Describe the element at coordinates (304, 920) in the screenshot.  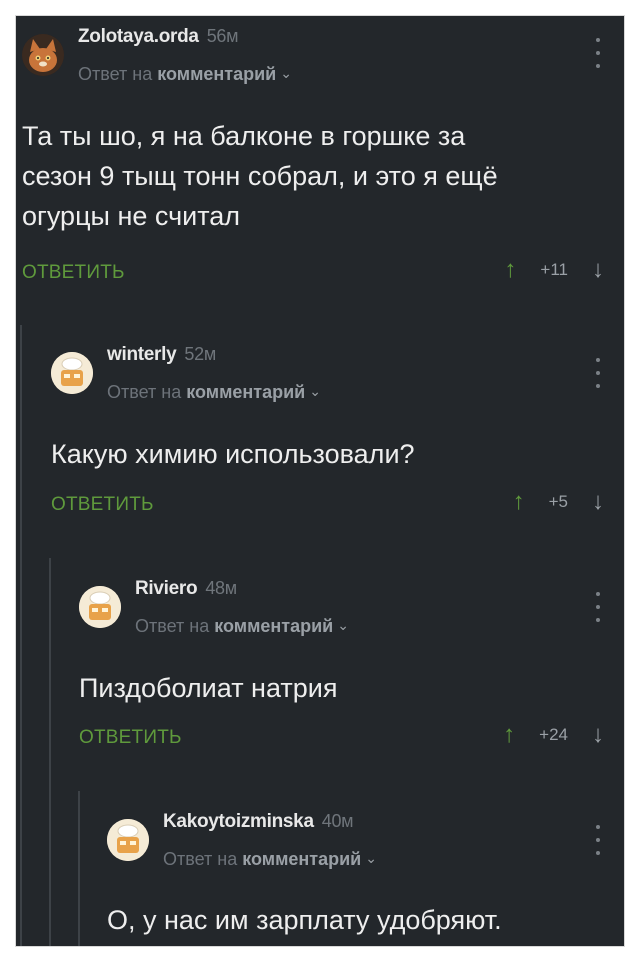
I see `comment-text: О, у нас им зарплату удобряют.` at that location.